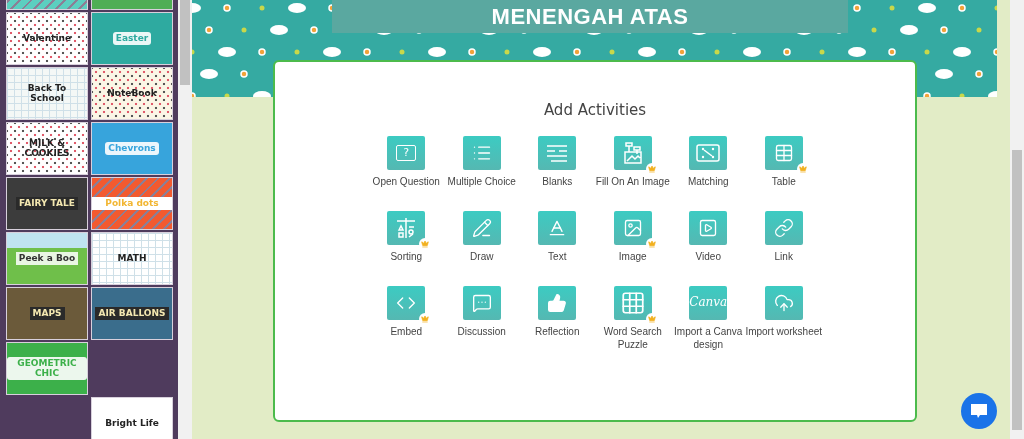 The image size is (1024, 439). I want to click on card-title: Add Activities, so click(595, 110).